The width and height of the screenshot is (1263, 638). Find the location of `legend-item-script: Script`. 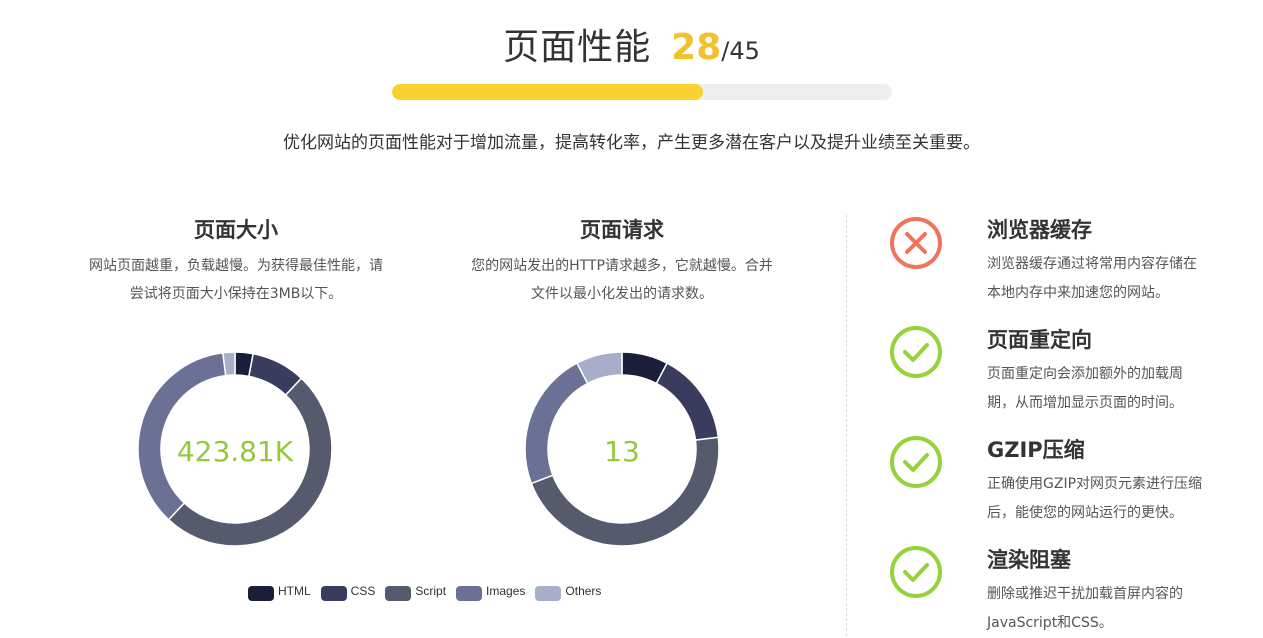

legend-item-script: Script is located at coordinates (415, 590).